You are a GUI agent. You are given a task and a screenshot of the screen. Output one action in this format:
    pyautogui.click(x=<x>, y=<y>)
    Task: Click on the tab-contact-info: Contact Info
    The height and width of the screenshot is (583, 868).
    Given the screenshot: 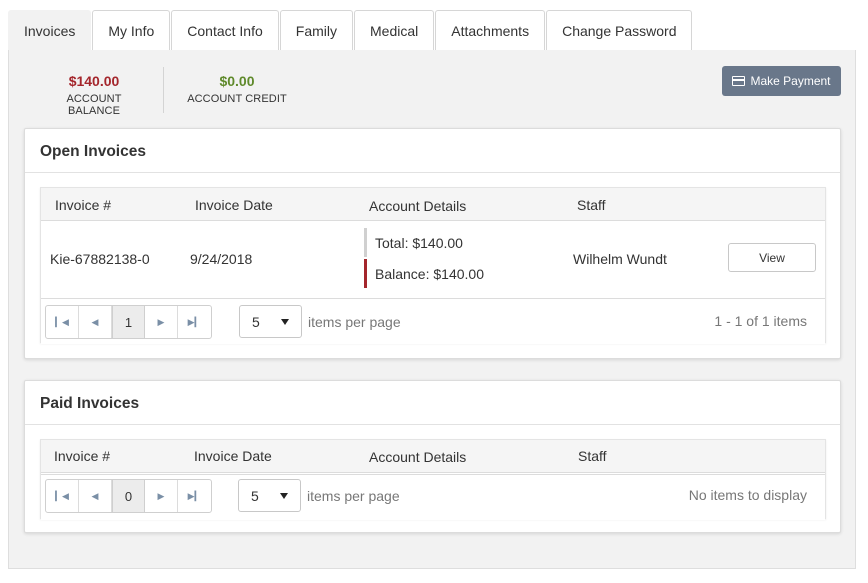 What is the action you would take?
    pyautogui.click(x=225, y=30)
    